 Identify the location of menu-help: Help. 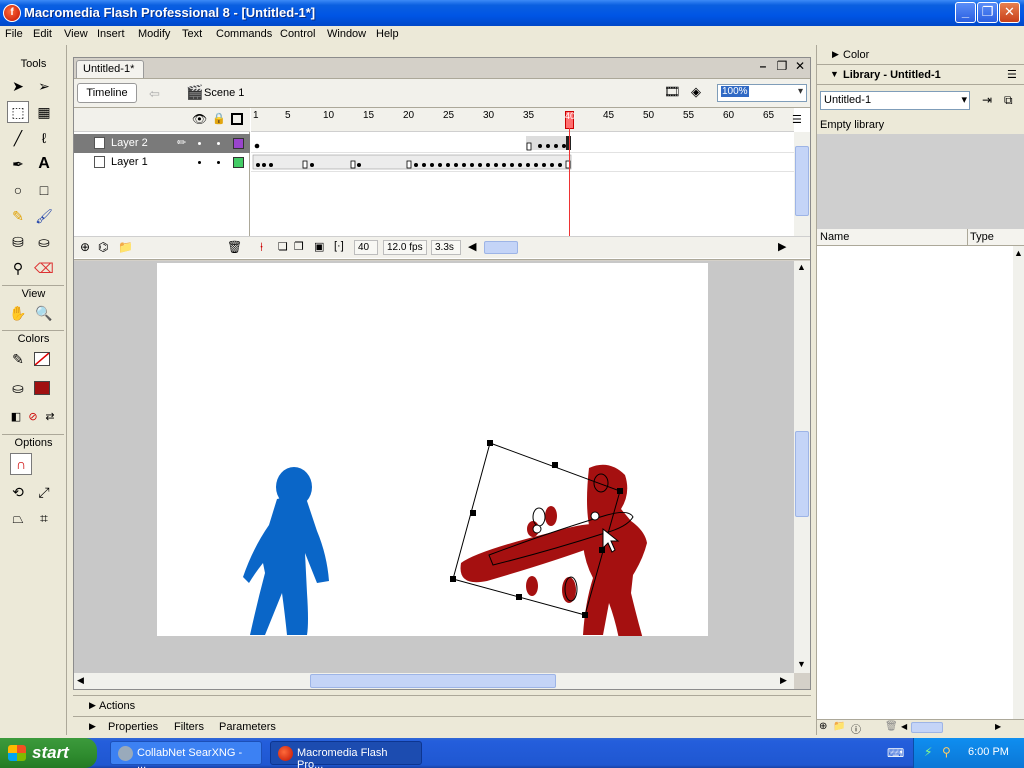
(387, 34).